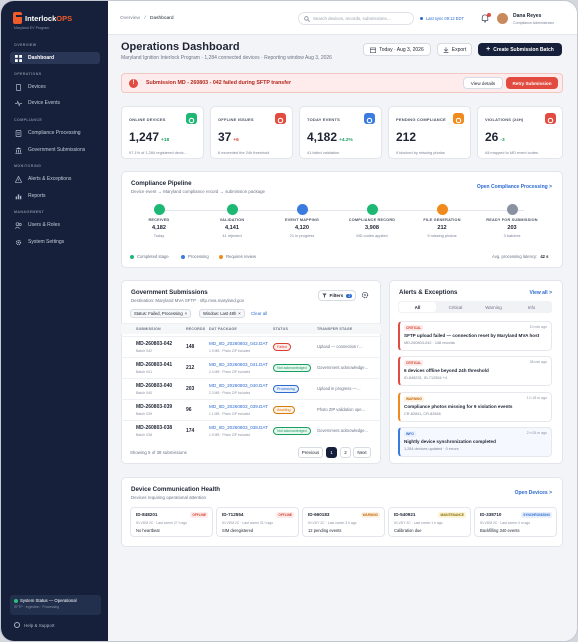 The width and height of the screenshot is (578, 642). I want to click on sidebar-item-compliance-processing: Compliance Processing, so click(55, 133).